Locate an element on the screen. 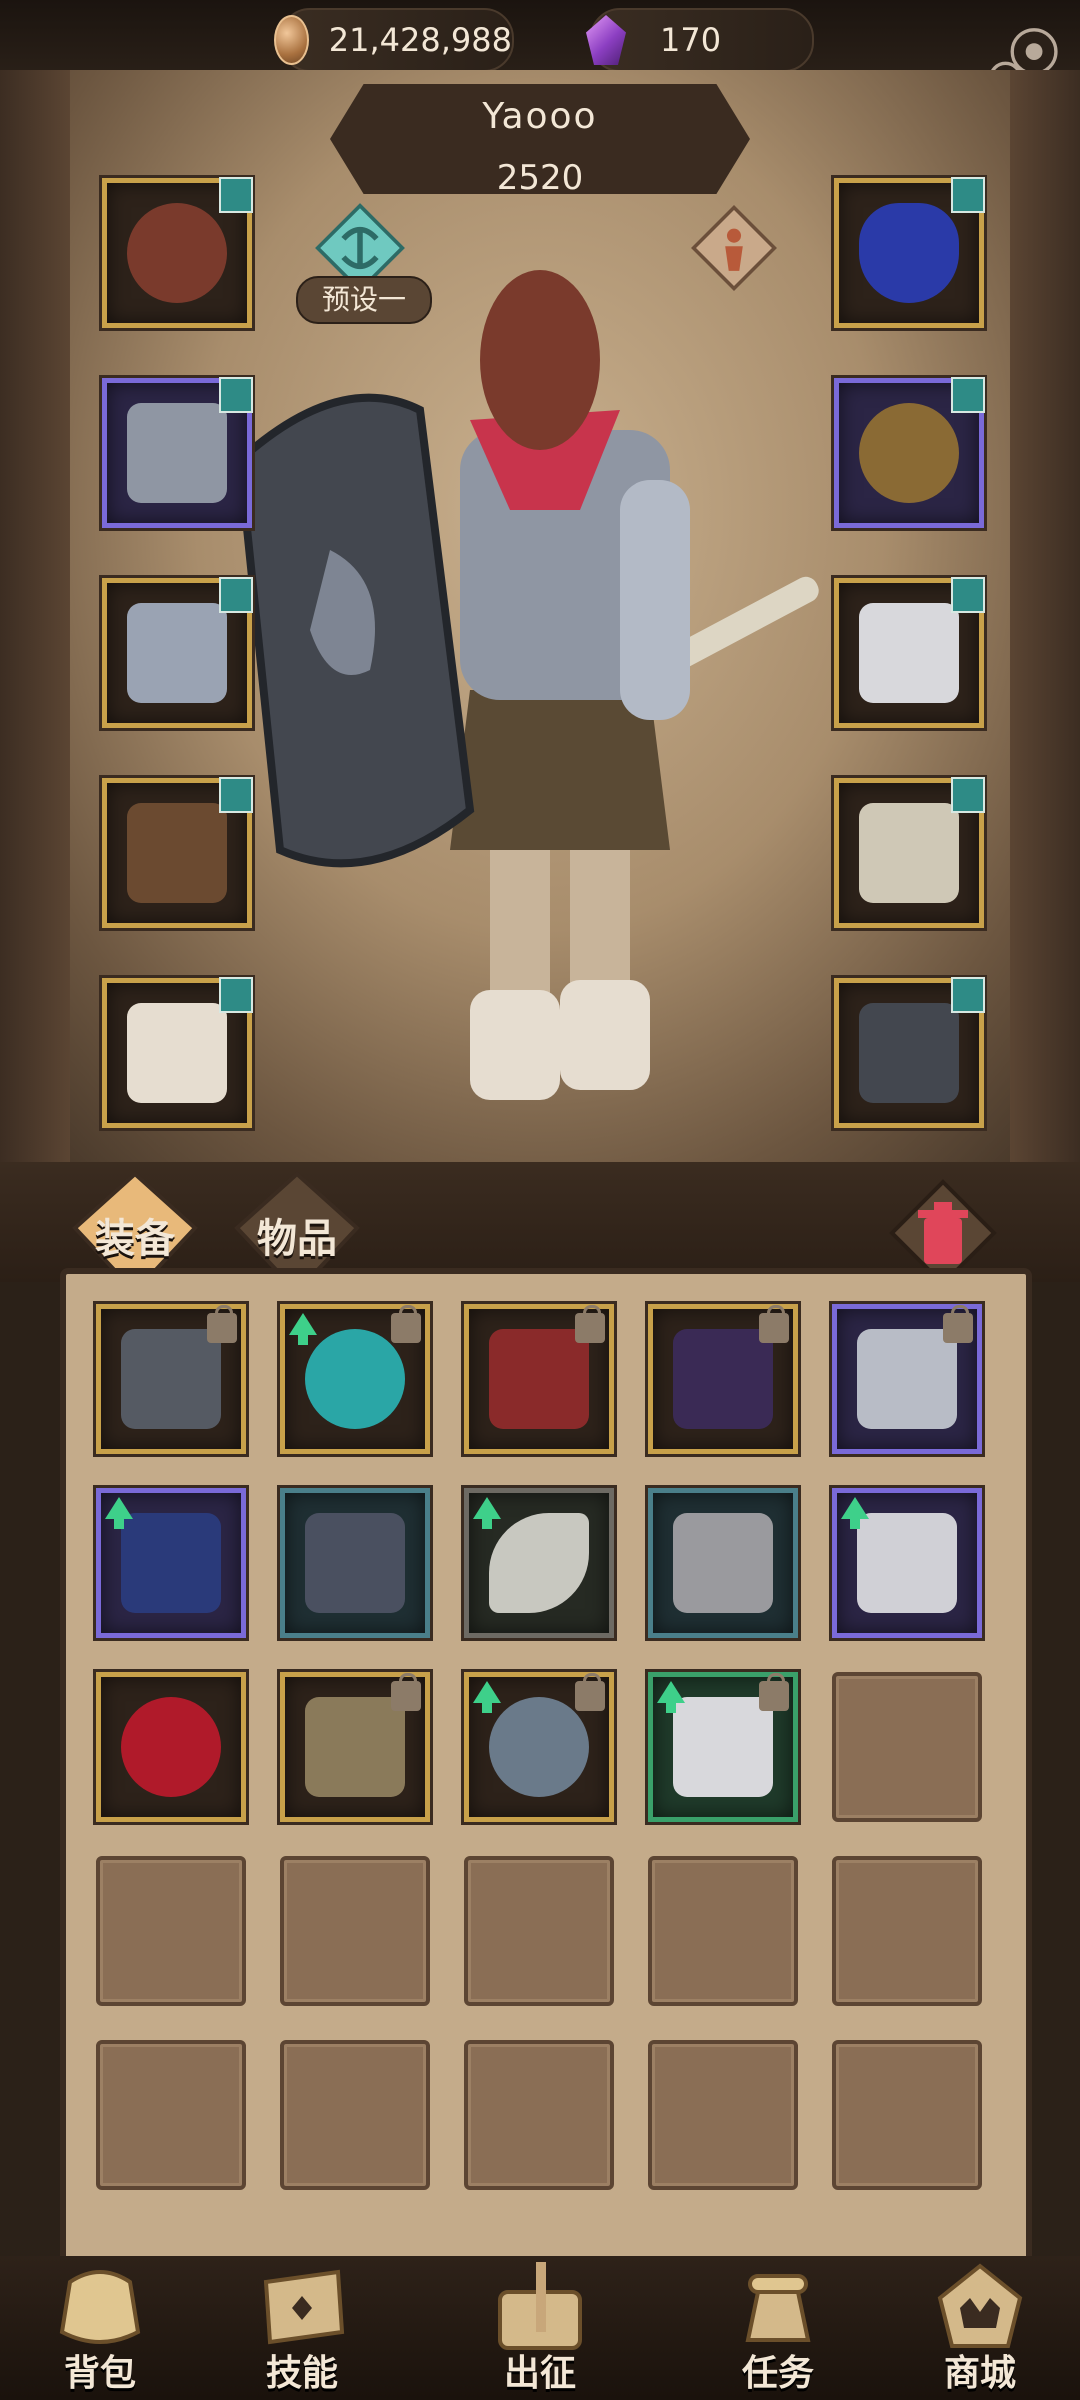 This screenshot has height=2400, width=1080. chest-item-icon is located at coordinates (177, 453).